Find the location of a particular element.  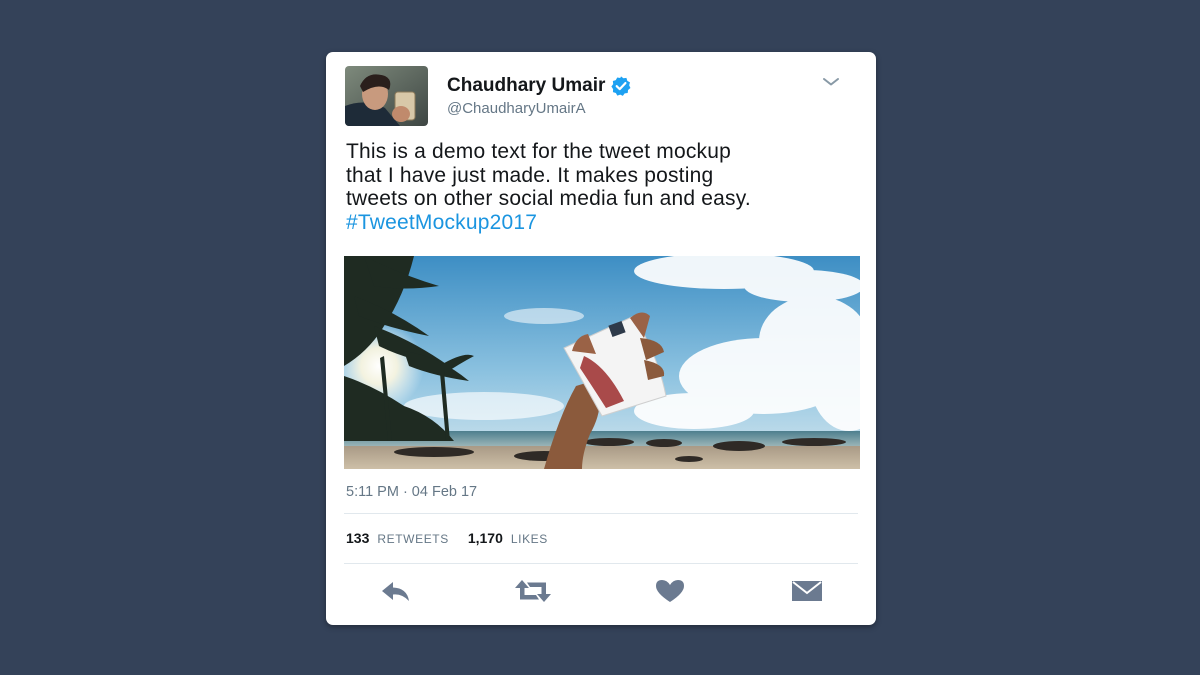

verified-badge-icon is located at coordinates (621, 86).